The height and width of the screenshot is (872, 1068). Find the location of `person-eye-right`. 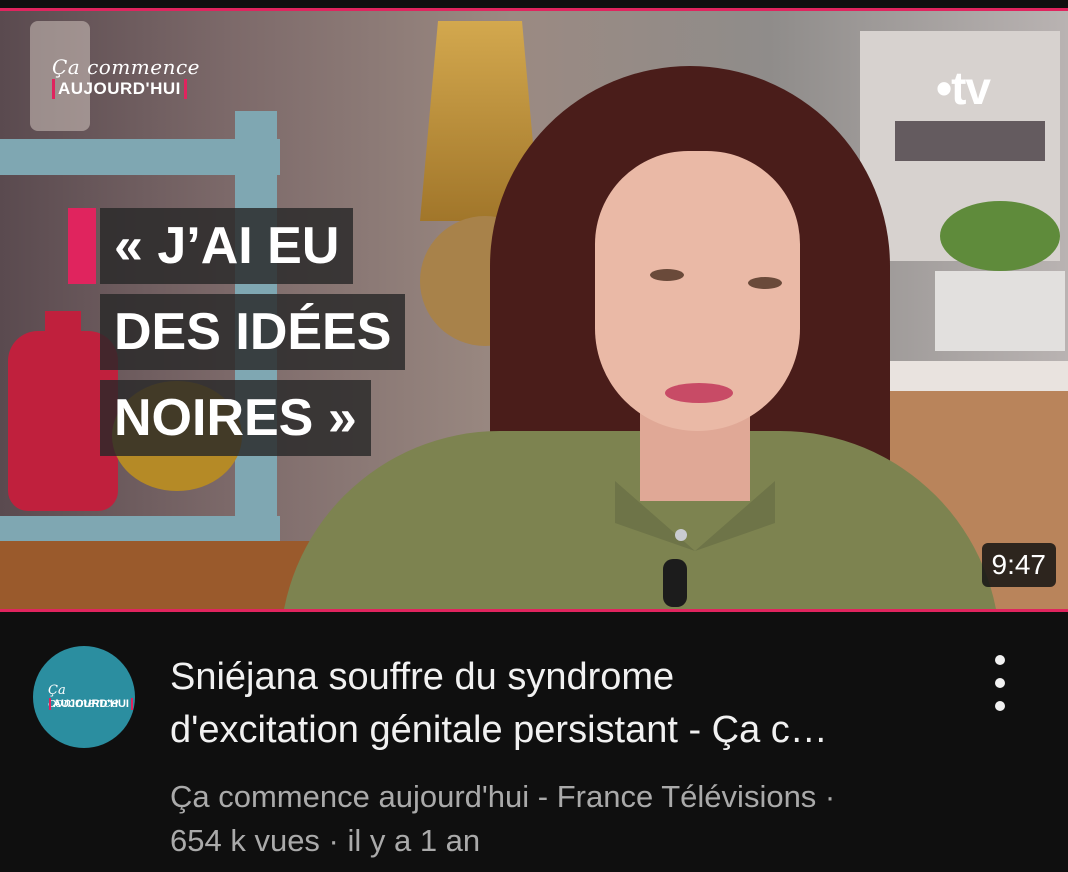

person-eye-right is located at coordinates (765, 283).